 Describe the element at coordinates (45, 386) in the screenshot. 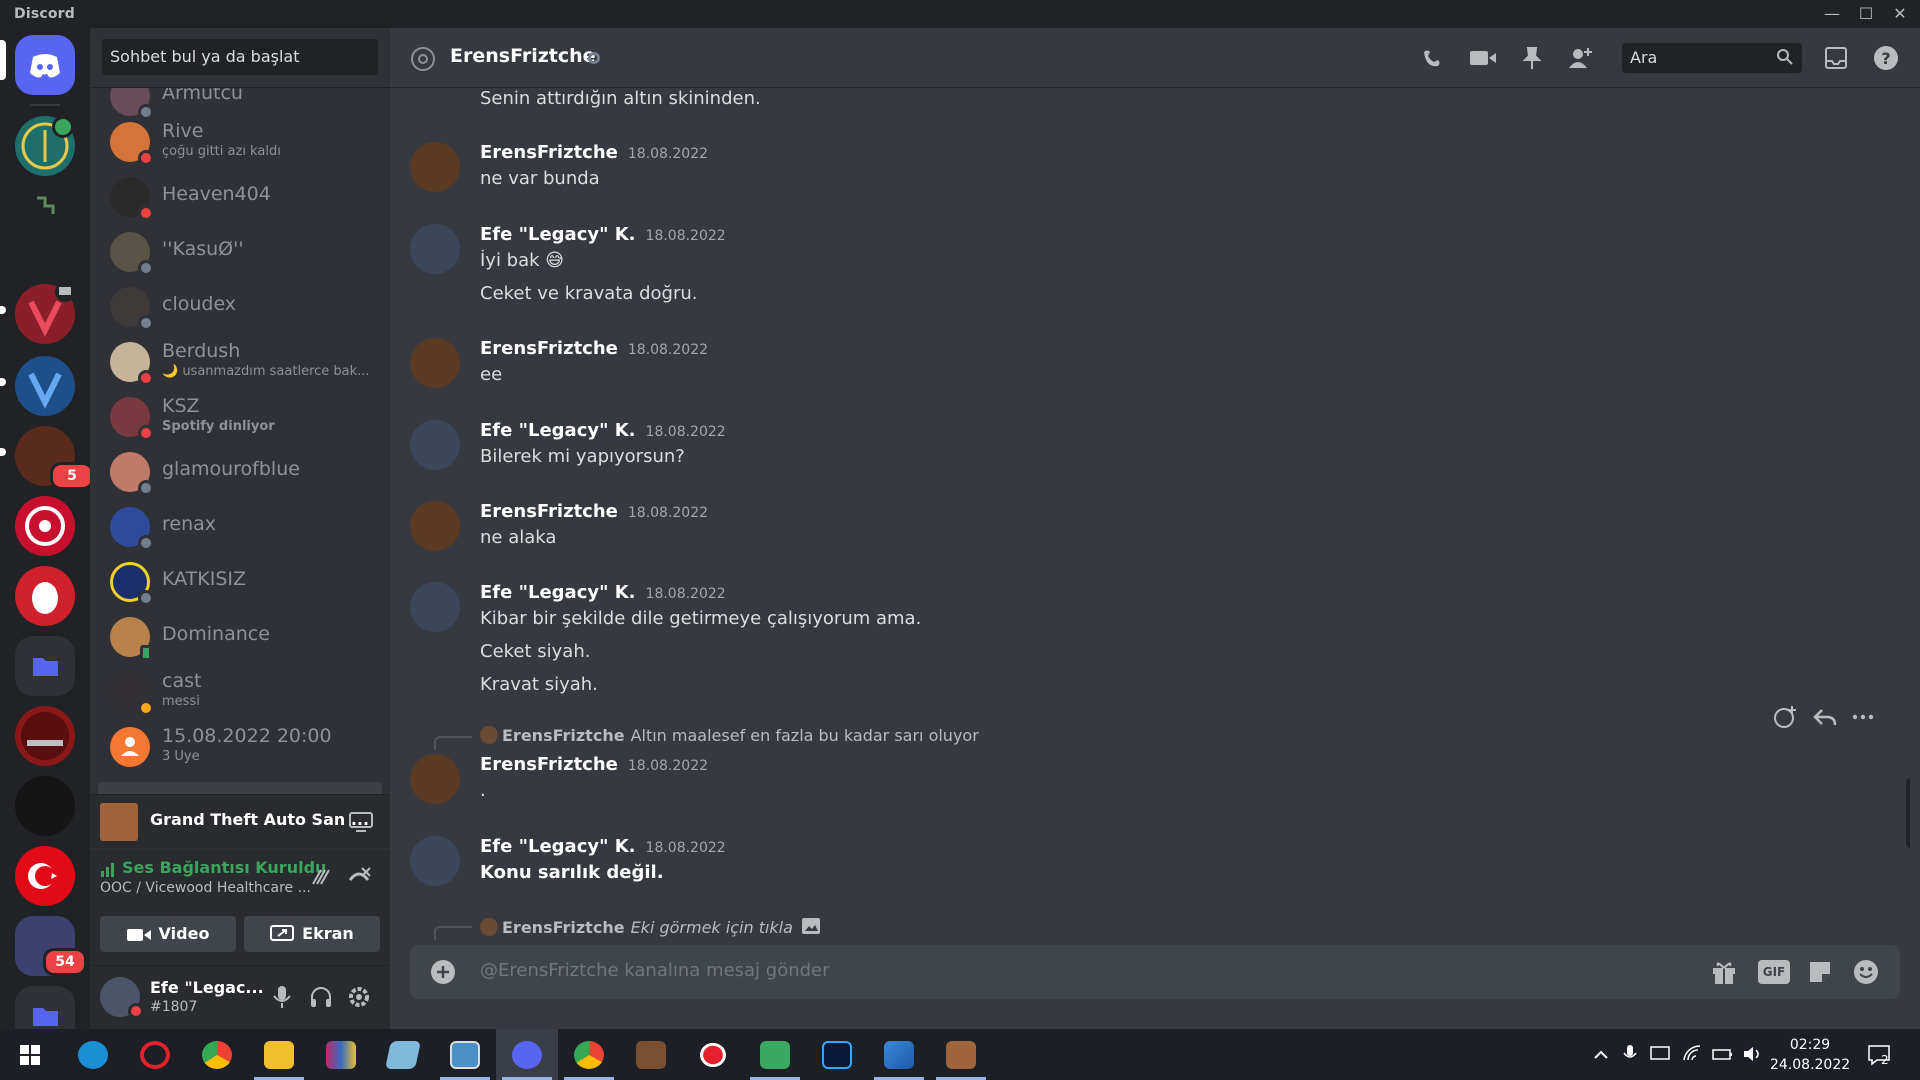

I see `server-blue` at that location.